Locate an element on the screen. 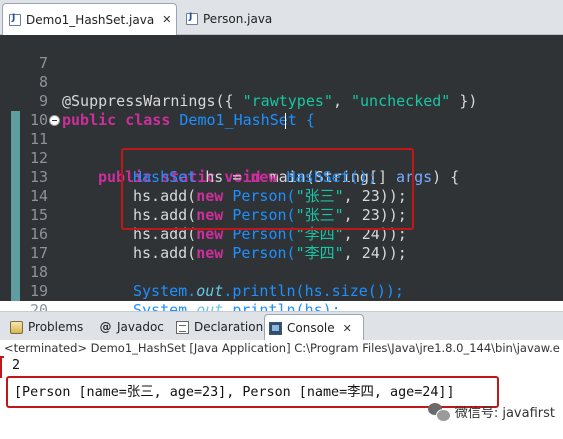 The height and width of the screenshot is (439, 563). code-line: 9 public class Demo1_HashSet { is located at coordinates (281, 101).